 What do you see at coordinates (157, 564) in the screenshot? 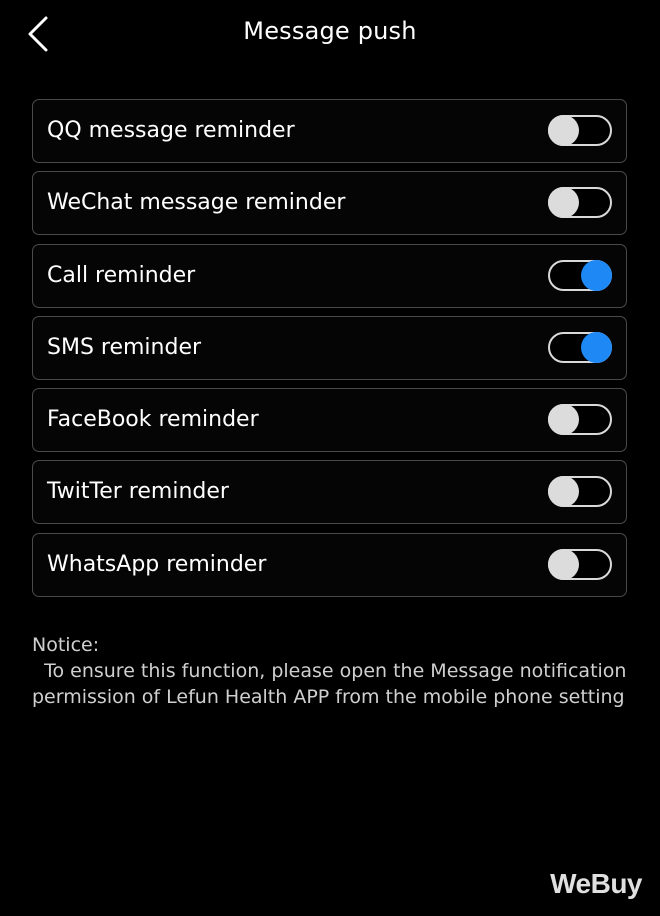
I see `reminder-label: WhatsApp reminder` at bounding box center [157, 564].